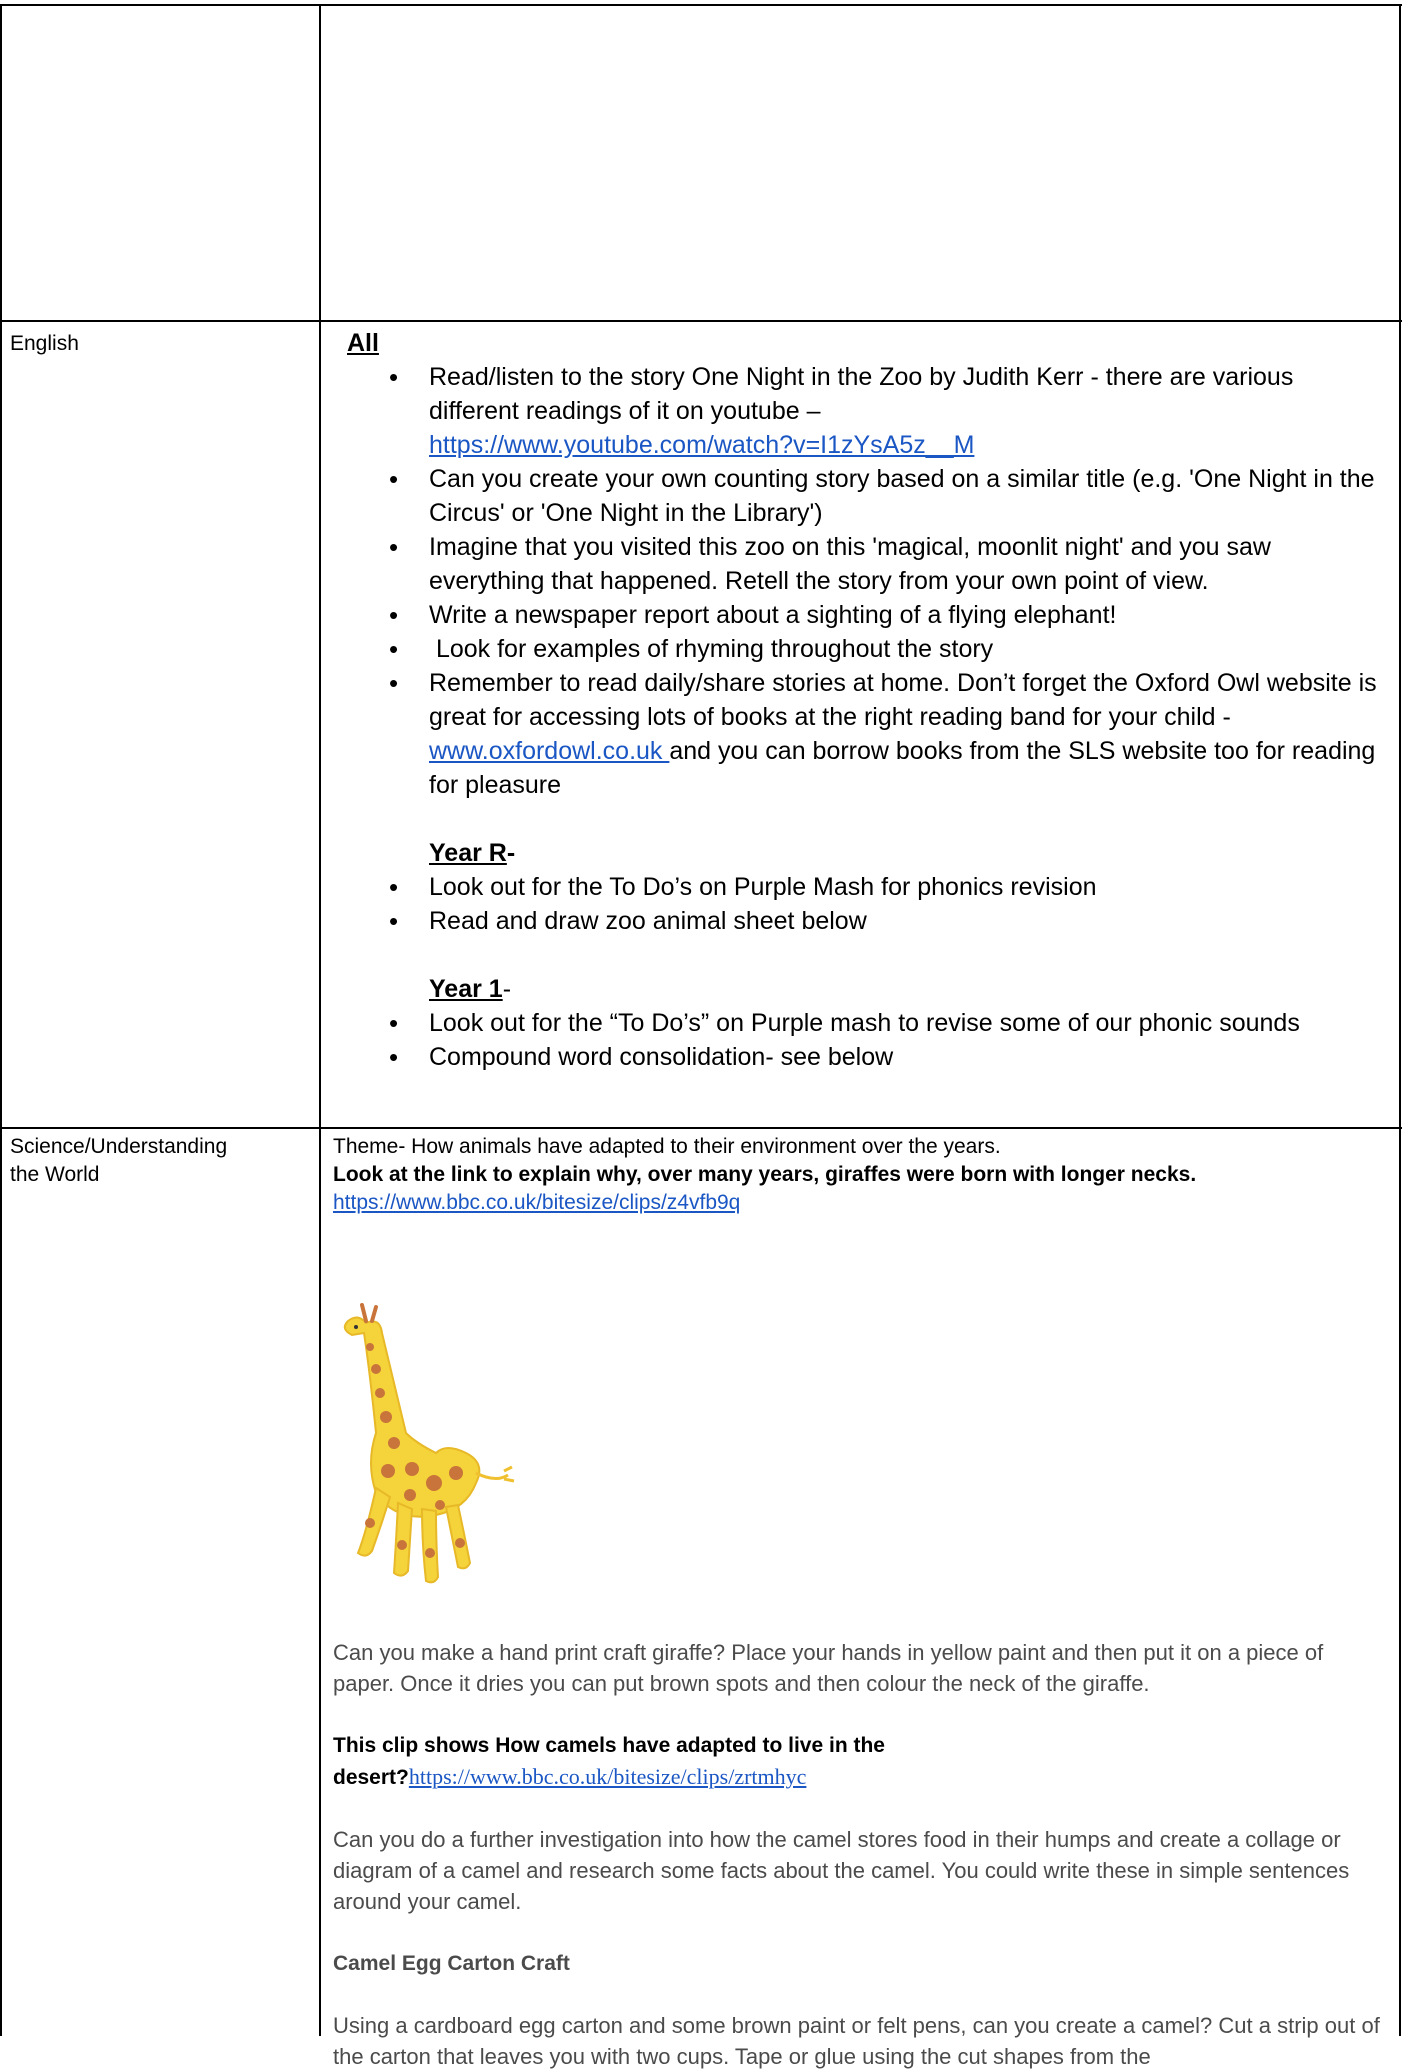  Describe the element at coordinates (118, 1161) in the screenshot. I see `science-subject-label: Science/Understanding the World` at that location.